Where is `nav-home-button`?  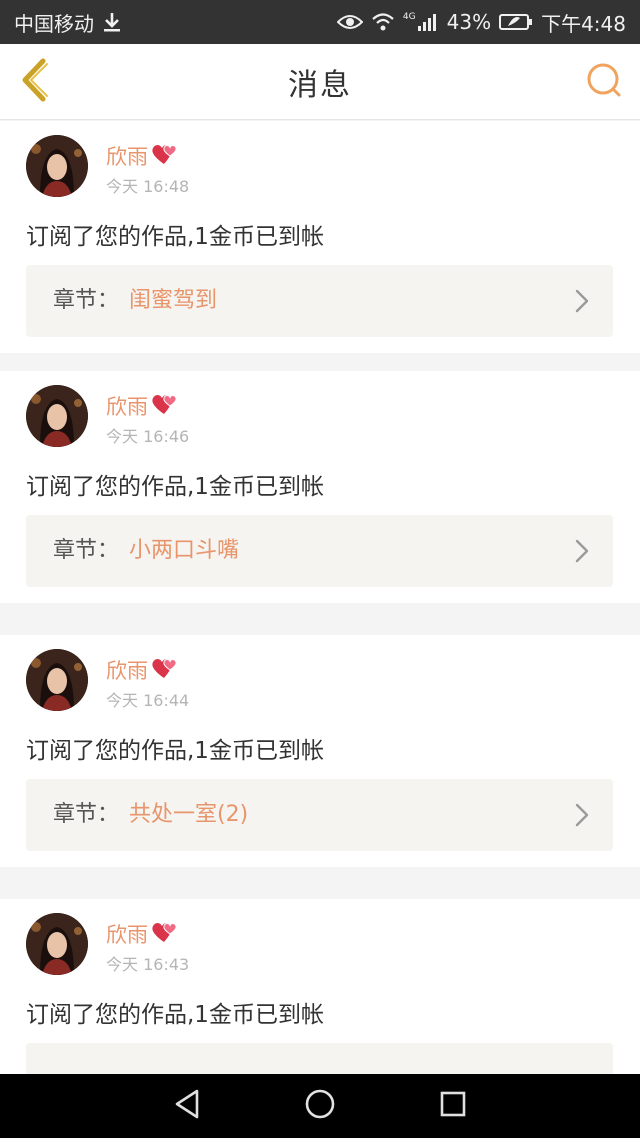 nav-home-button is located at coordinates (320, 1106).